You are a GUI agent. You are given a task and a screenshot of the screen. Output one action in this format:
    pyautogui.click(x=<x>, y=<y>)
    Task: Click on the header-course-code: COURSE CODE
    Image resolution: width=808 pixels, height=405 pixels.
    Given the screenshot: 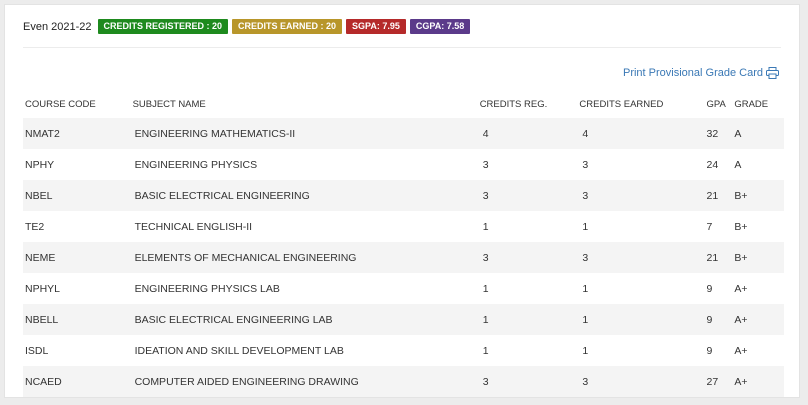 What is the action you would take?
    pyautogui.click(x=60, y=104)
    